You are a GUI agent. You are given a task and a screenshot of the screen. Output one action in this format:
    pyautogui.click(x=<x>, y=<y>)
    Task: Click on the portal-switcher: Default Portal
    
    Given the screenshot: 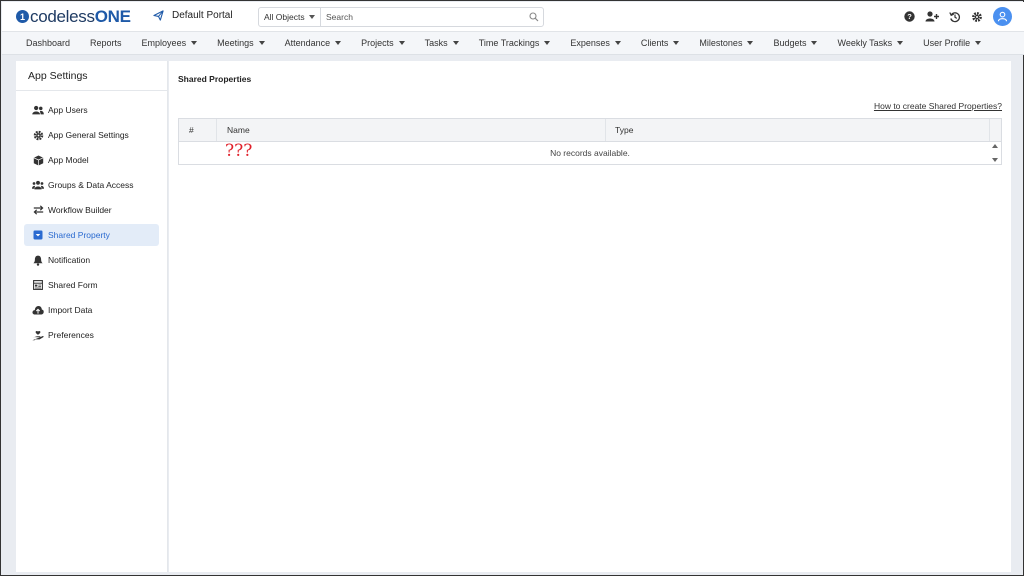 What is the action you would take?
    pyautogui.click(x=193, y=15)
    